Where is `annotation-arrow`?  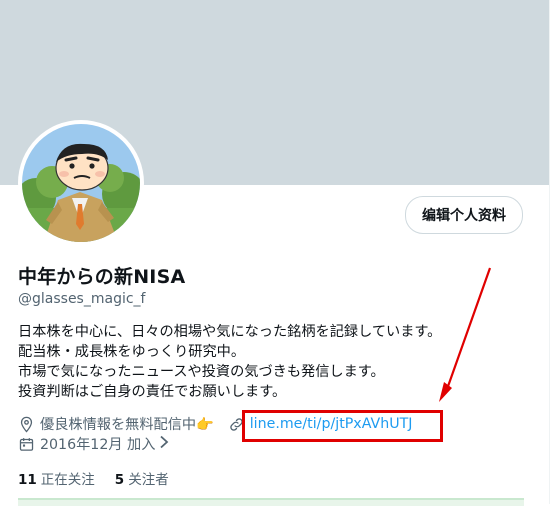 annotation-arrow is located at coordinates (465, 334).